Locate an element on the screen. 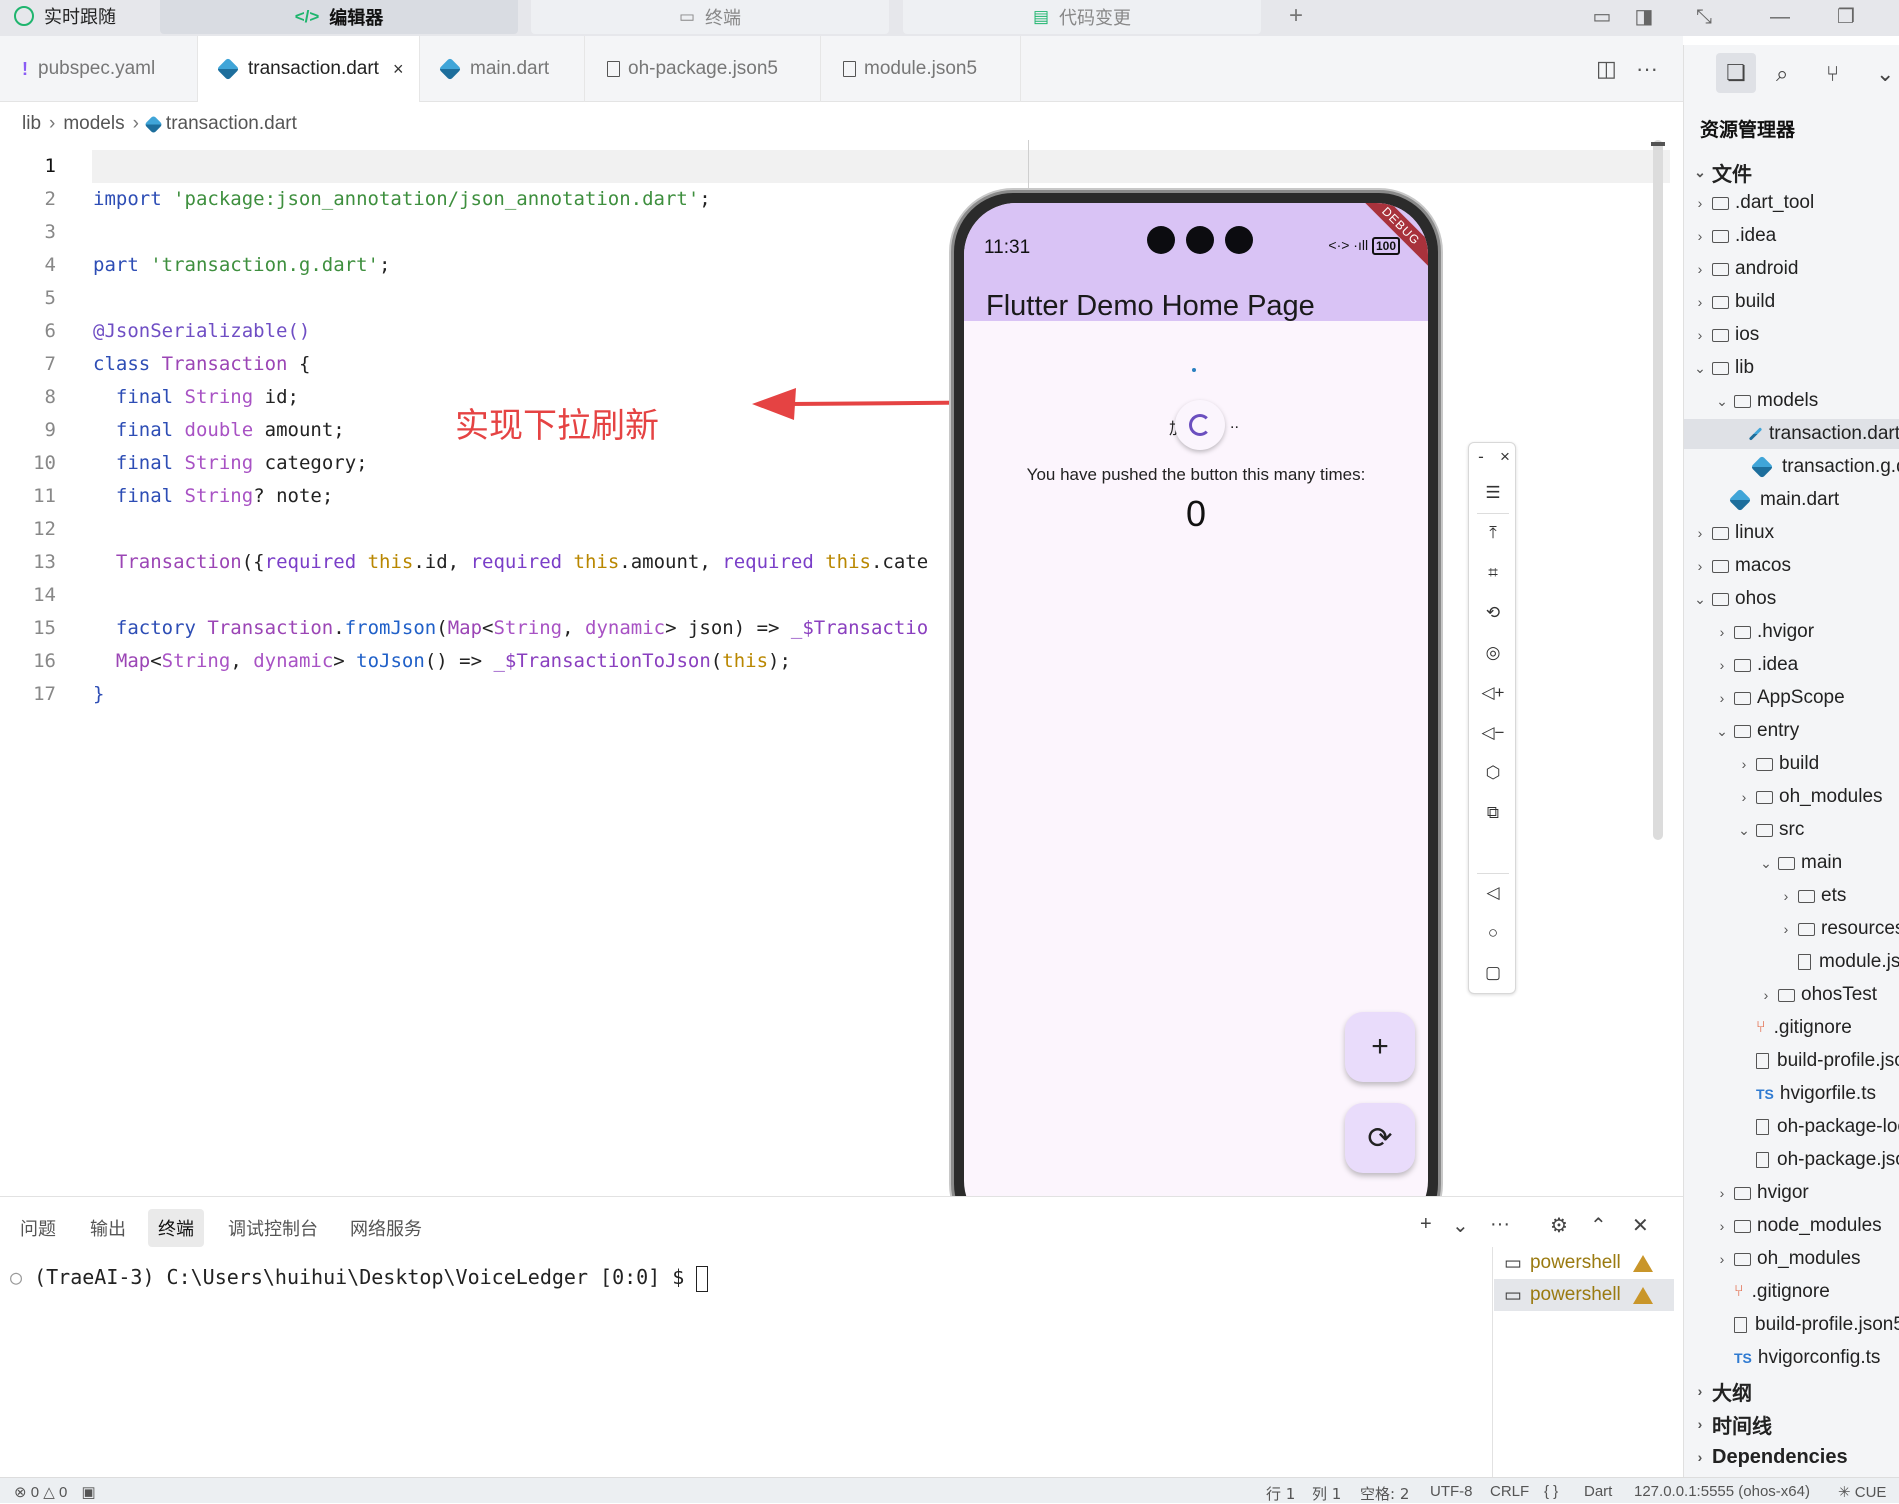 This screenshot has width=1899, height=1504. home-icon: ○ is located at coordinates (1493, 933).